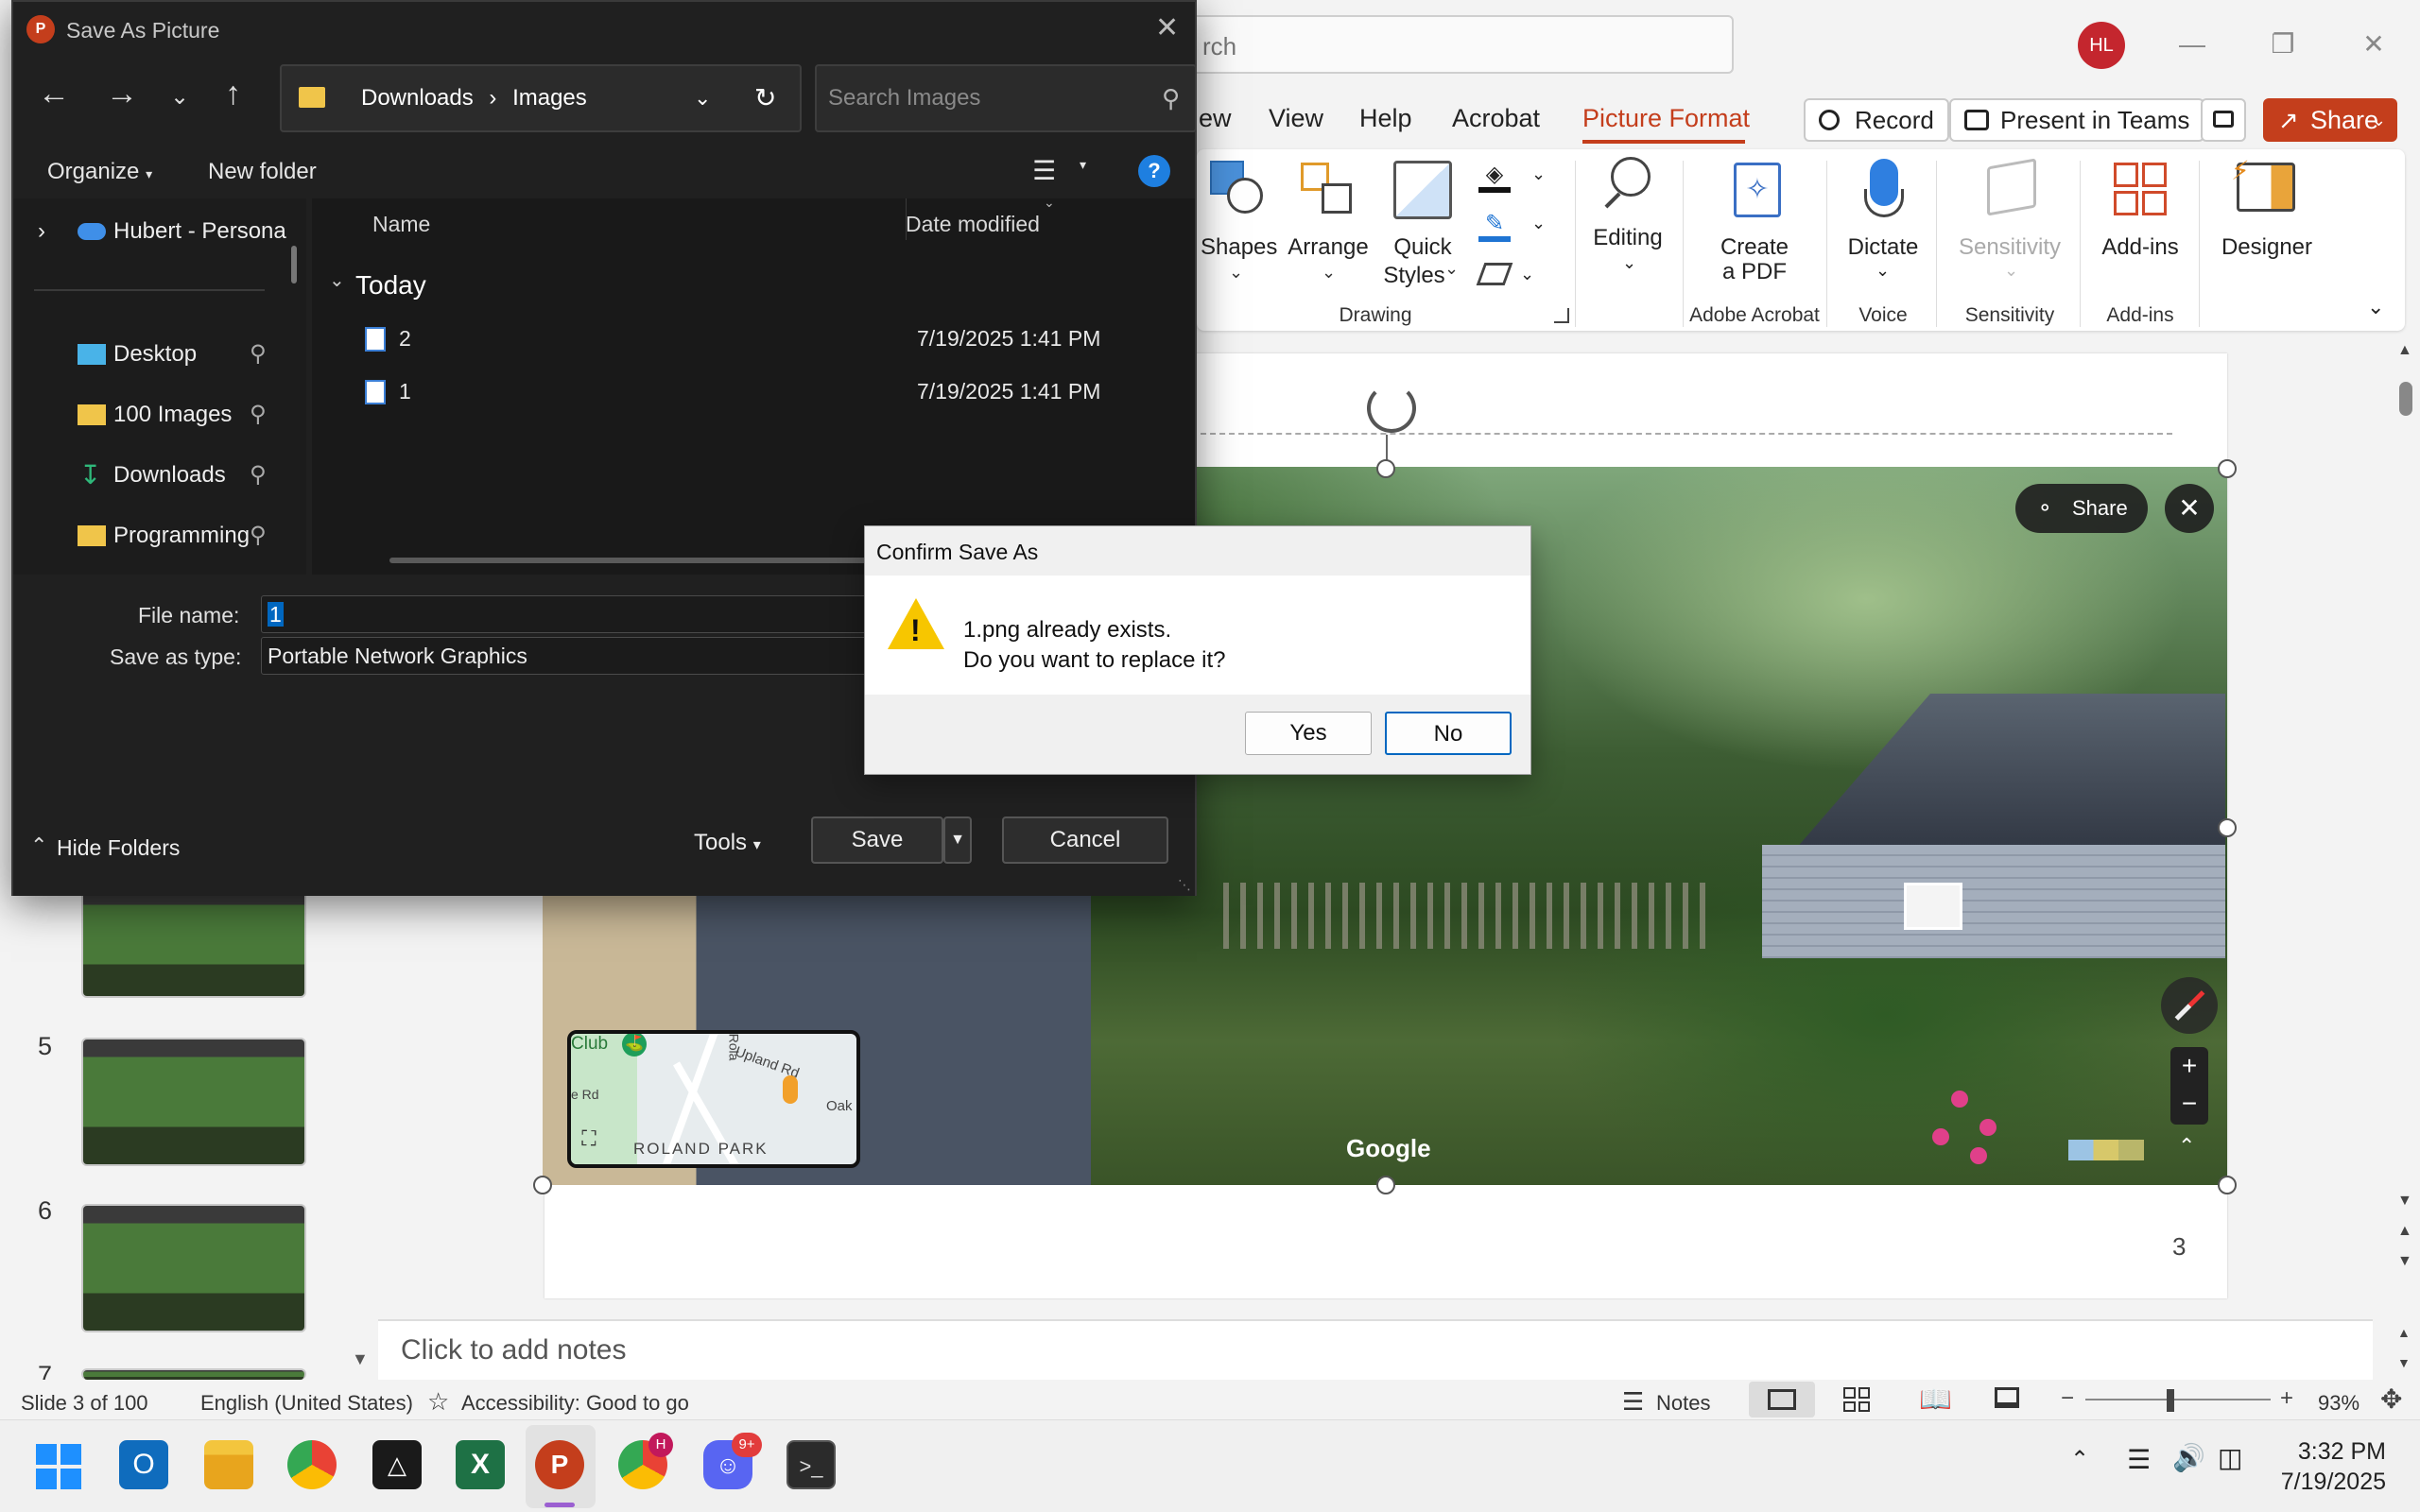  I want to click on notes-scroll-down: ▼, so click(2404, 1362).